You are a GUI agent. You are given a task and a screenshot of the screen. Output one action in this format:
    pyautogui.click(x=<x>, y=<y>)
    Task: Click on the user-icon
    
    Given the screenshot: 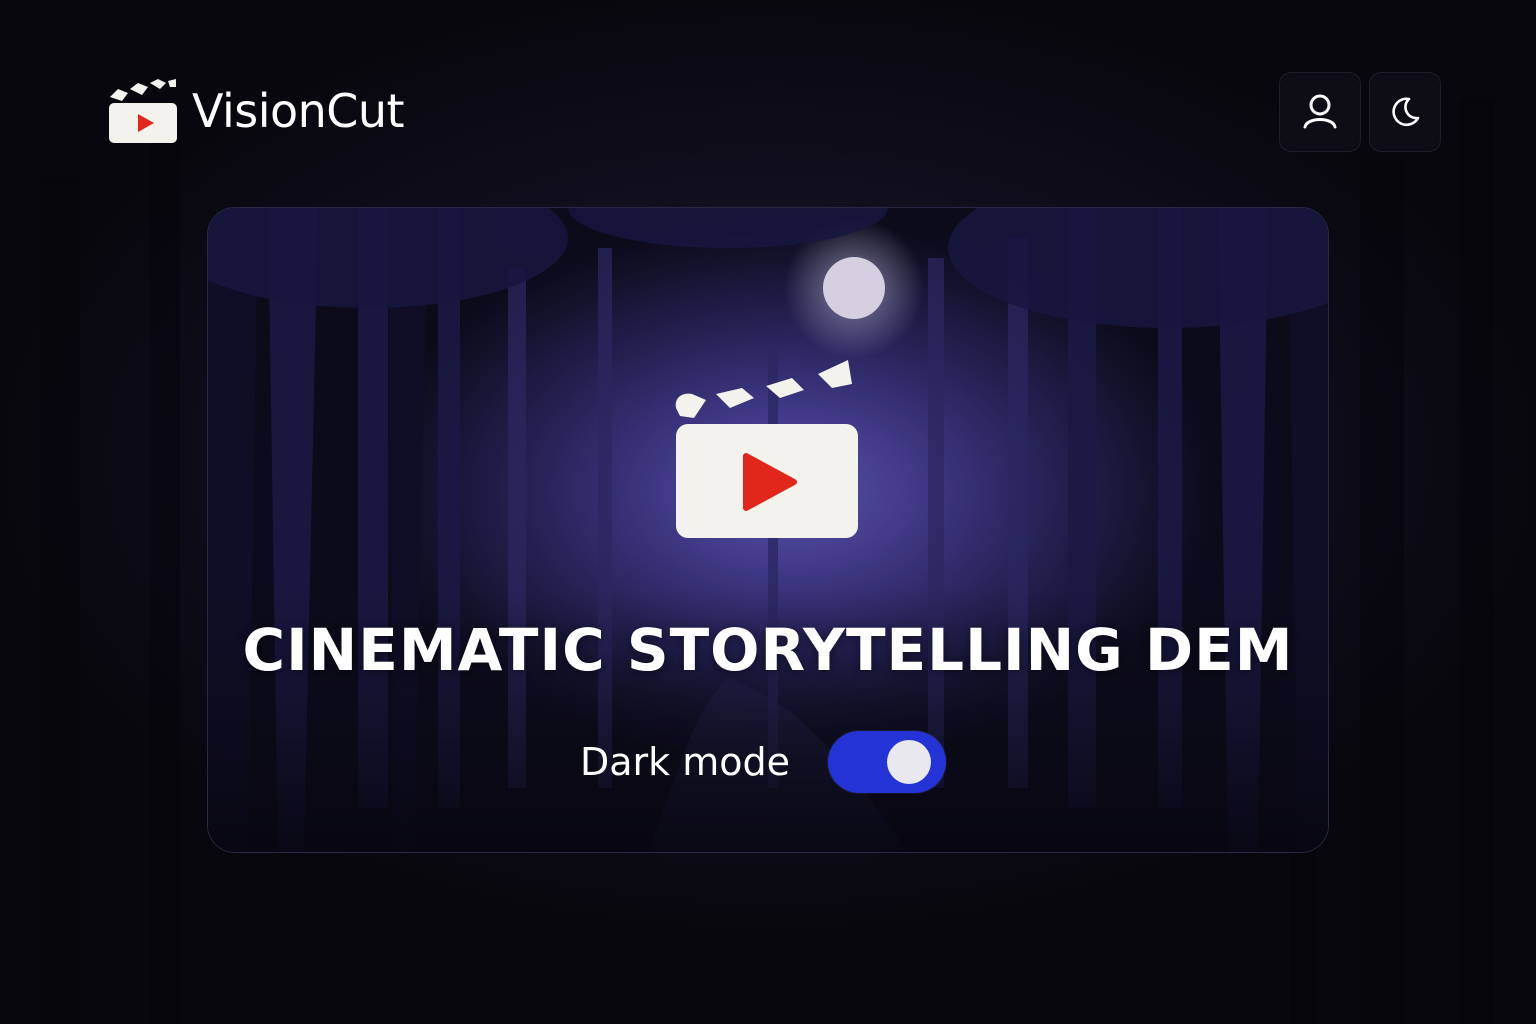 What is the action you would take?
    pyautogui.click(x=1320, y=111)
    